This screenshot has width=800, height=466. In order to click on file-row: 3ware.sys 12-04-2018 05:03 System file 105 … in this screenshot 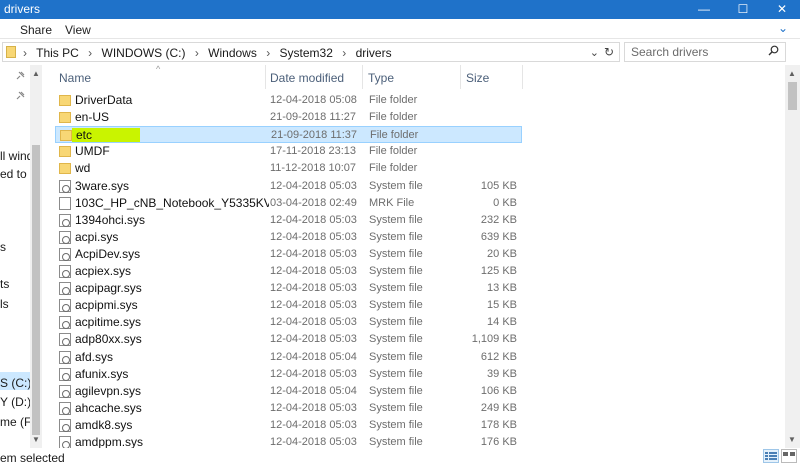, I will do `click(288, 186)`.